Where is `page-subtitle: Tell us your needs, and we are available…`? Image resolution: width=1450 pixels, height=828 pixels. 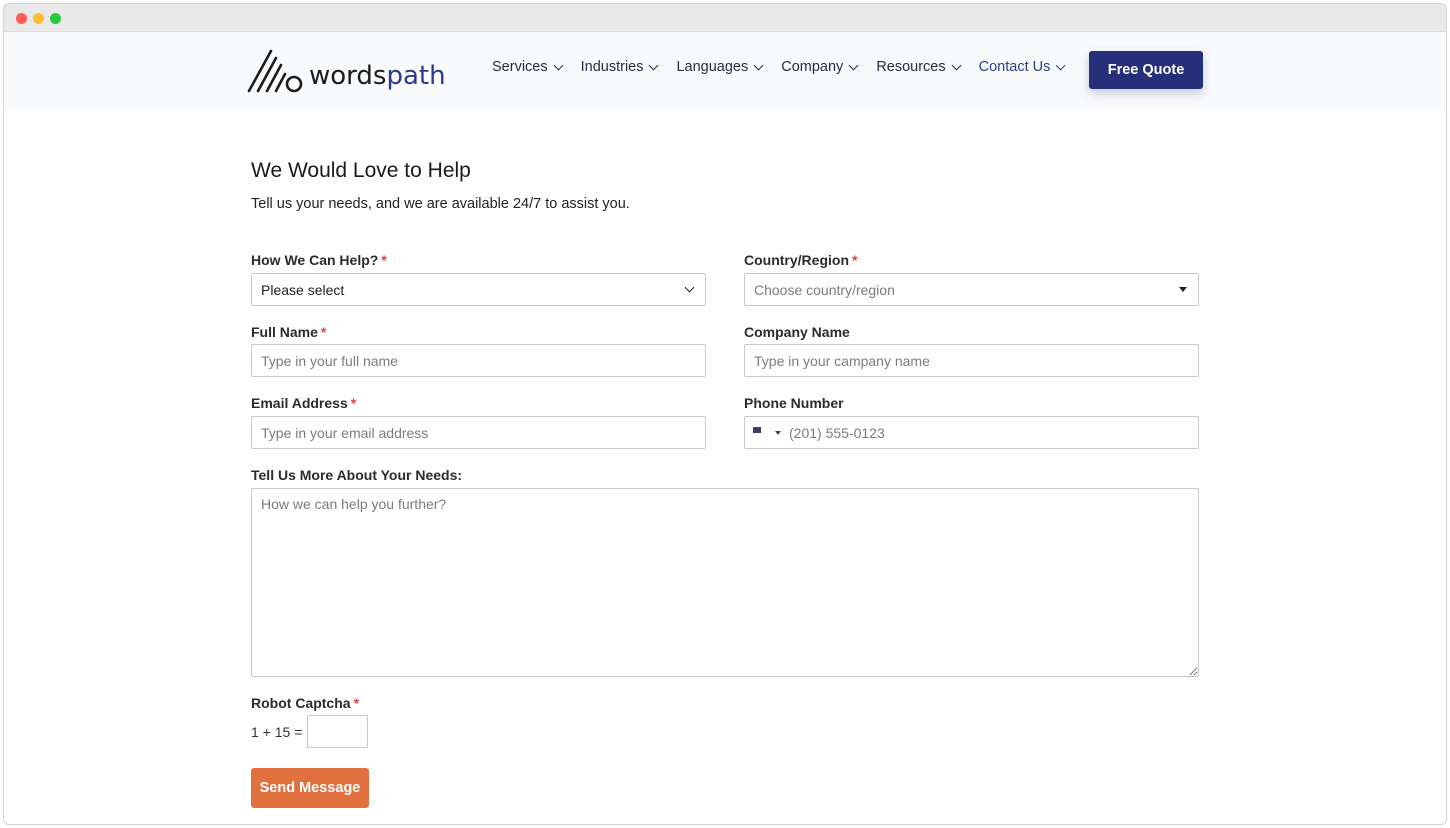 page-subtitle: Tell us your needs, and we are available… is located at coordinates (440, 204).